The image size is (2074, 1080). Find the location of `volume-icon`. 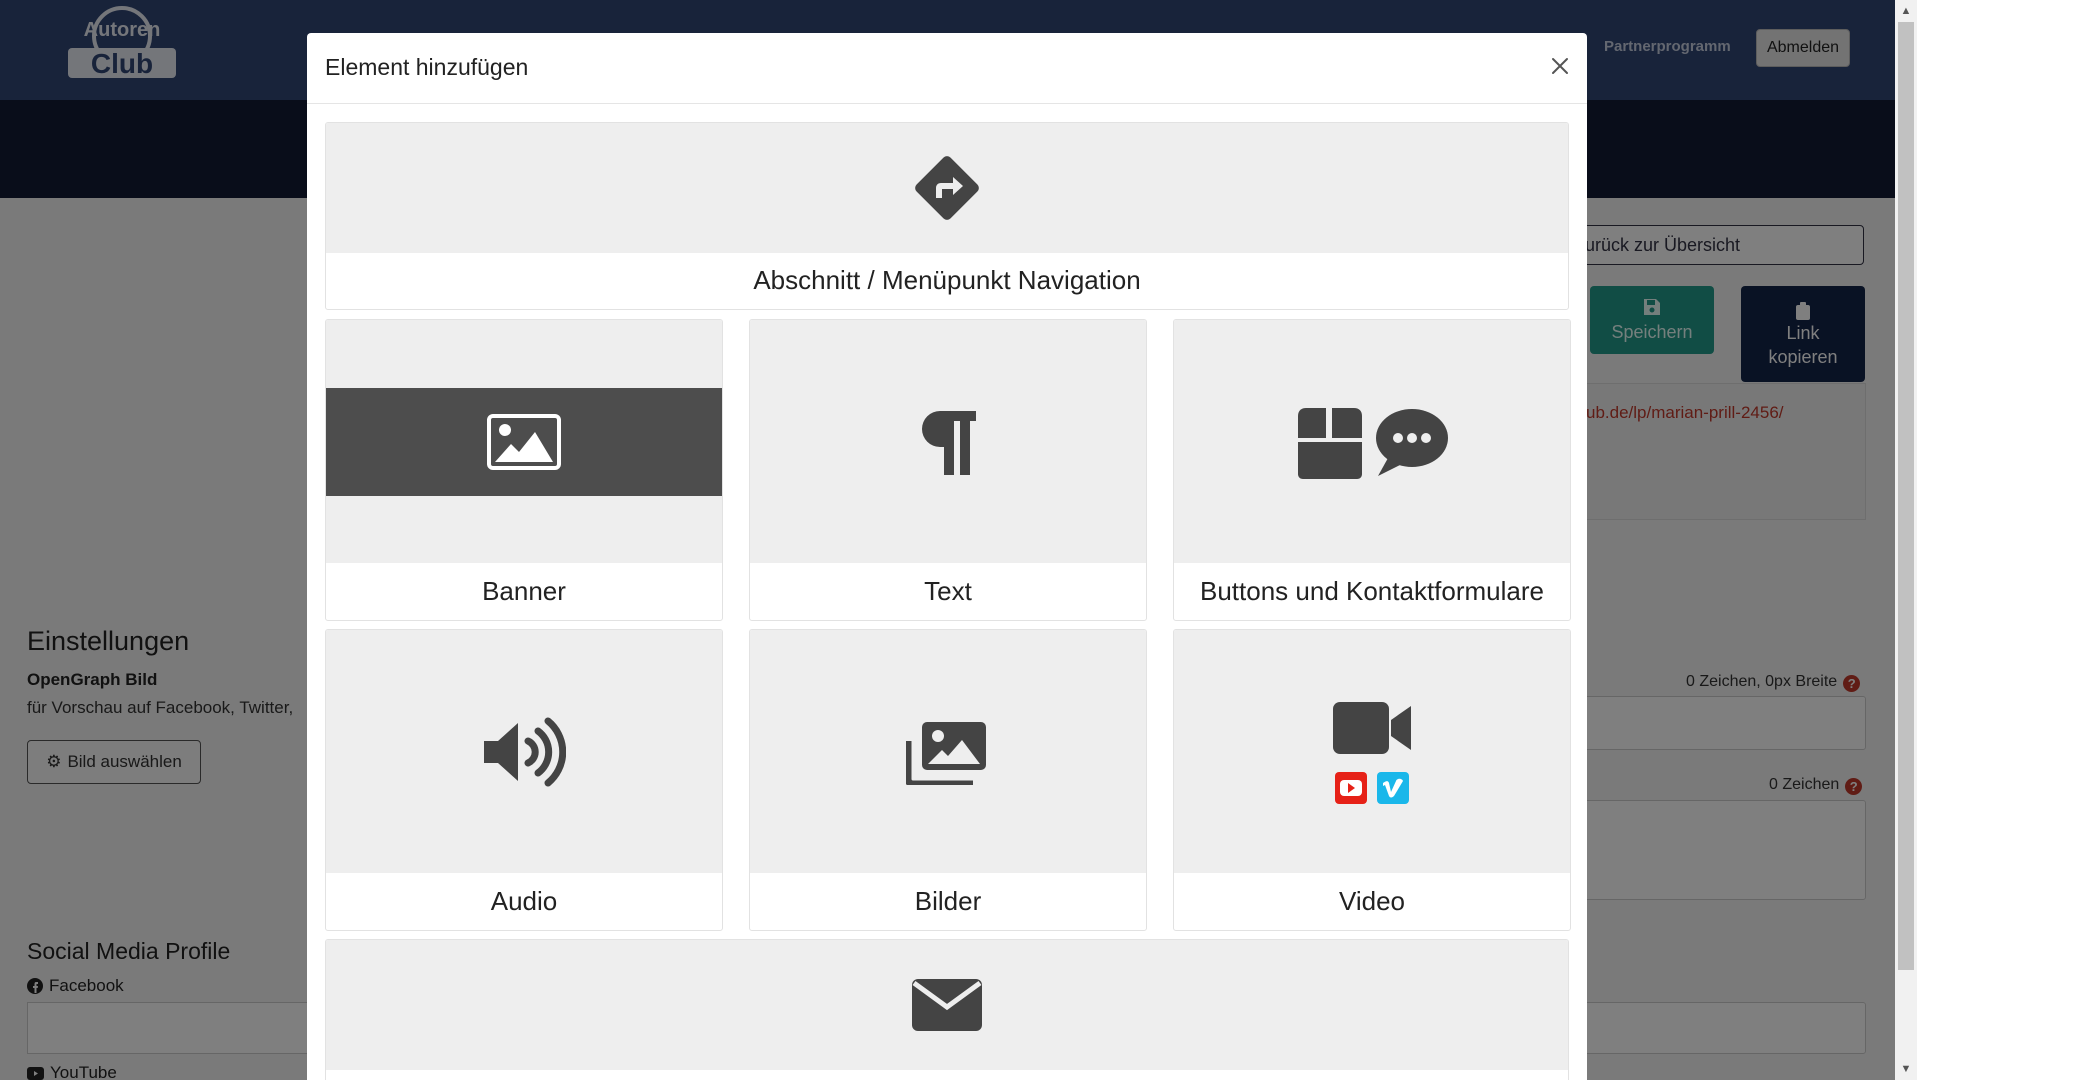

volume-icon is located at coordinates (525, 751).